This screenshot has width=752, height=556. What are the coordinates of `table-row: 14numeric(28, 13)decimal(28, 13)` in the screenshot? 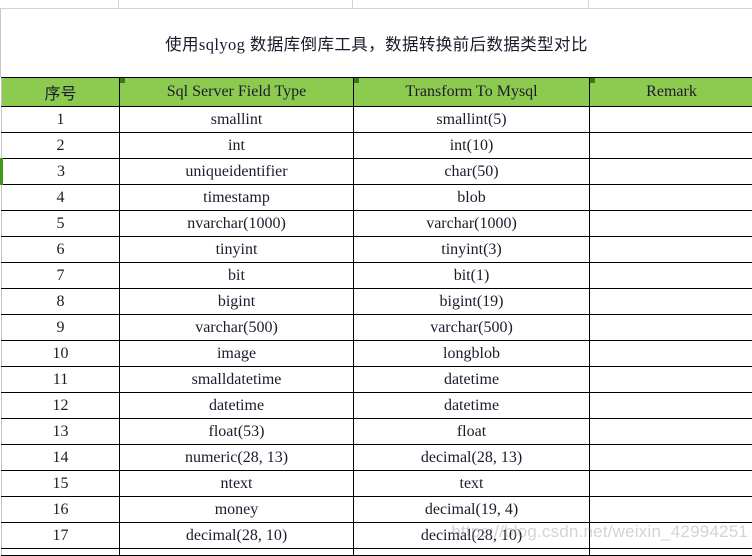 It's located at (377, 458).